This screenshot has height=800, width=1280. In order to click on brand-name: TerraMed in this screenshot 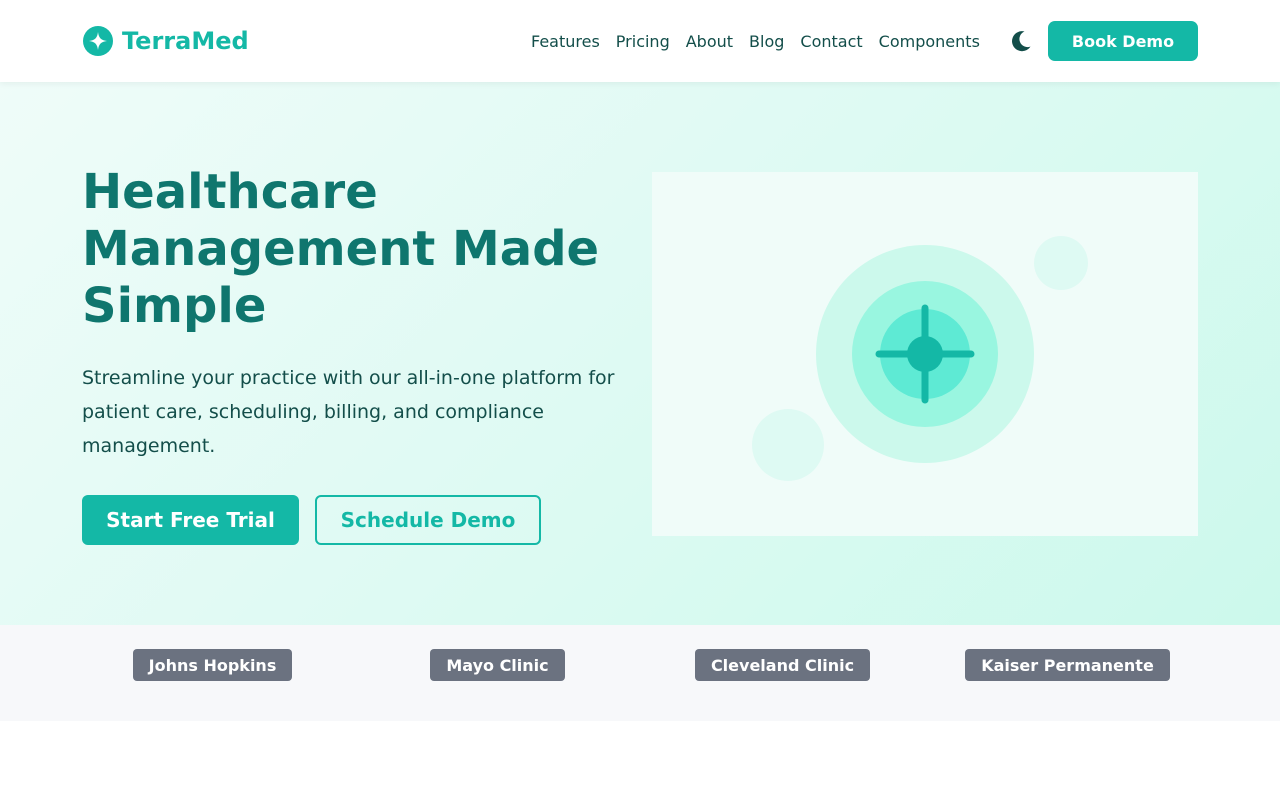, I will do `click(185, 41)`.